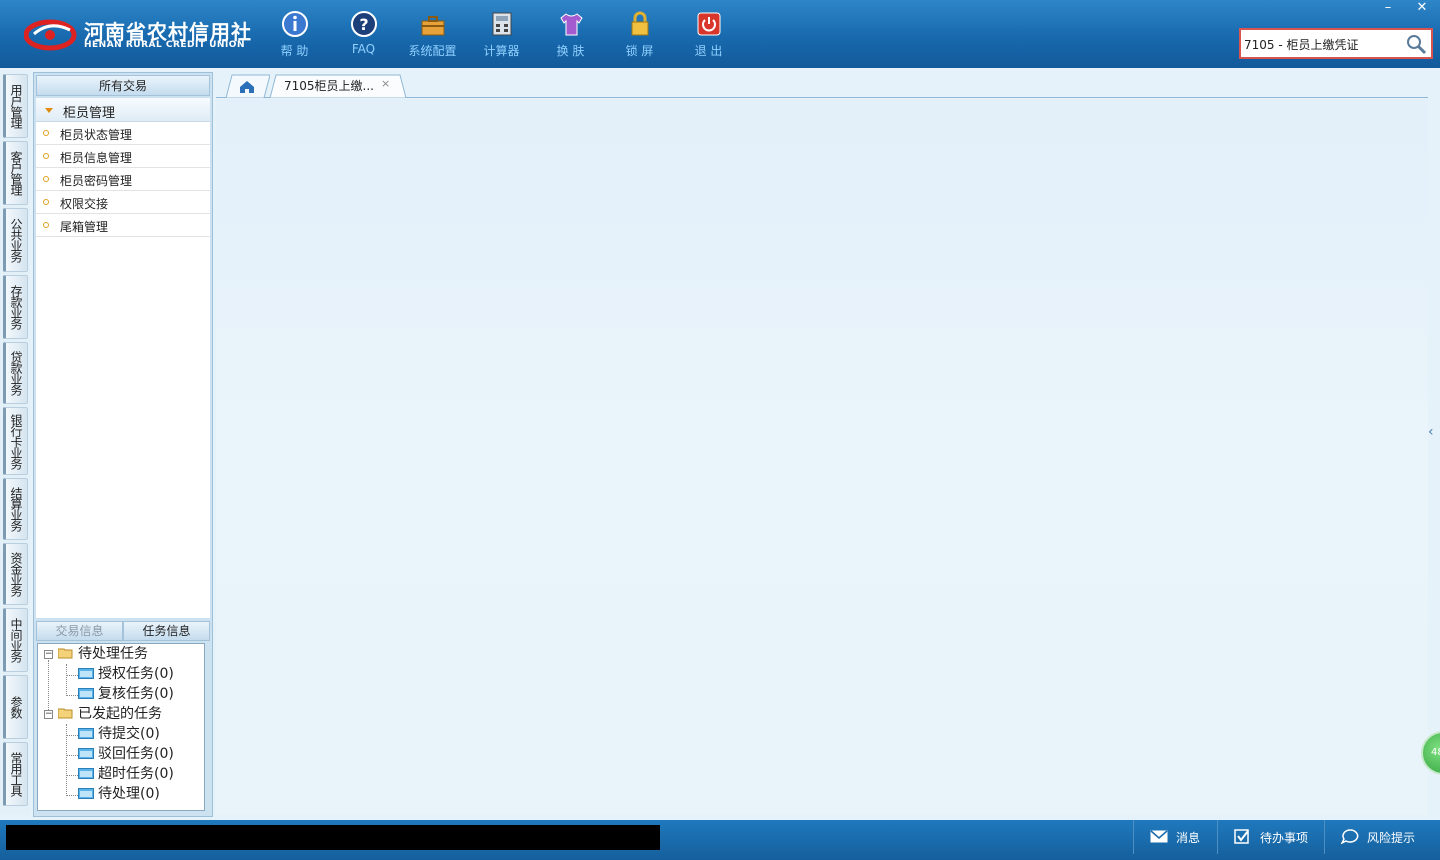 The image size is (1440, 860). I want to click on side-tab-deposit-business: 存款业务, so click(15, 307).